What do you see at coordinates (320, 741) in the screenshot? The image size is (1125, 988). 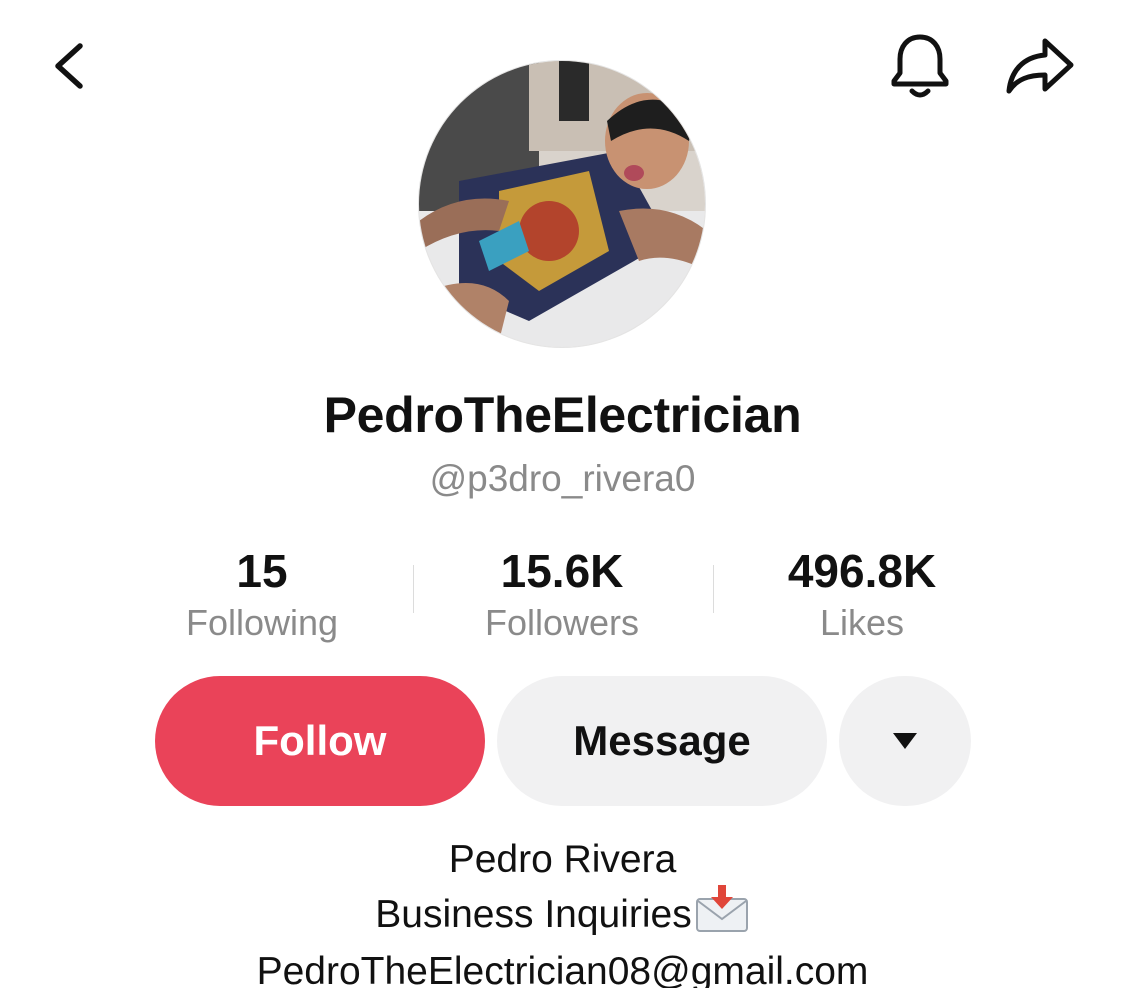 I see `follow-button: Follow` at bounding box center [320, 741].